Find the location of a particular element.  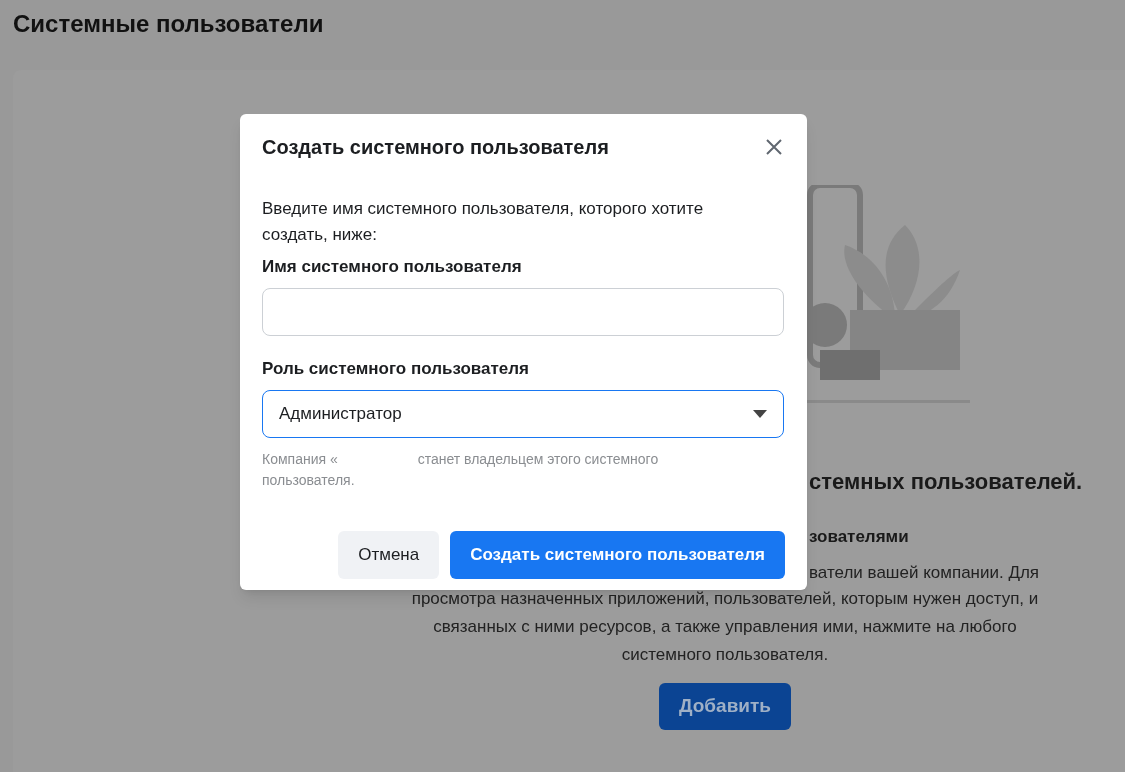

name-input is located at coordinates (523, 311).